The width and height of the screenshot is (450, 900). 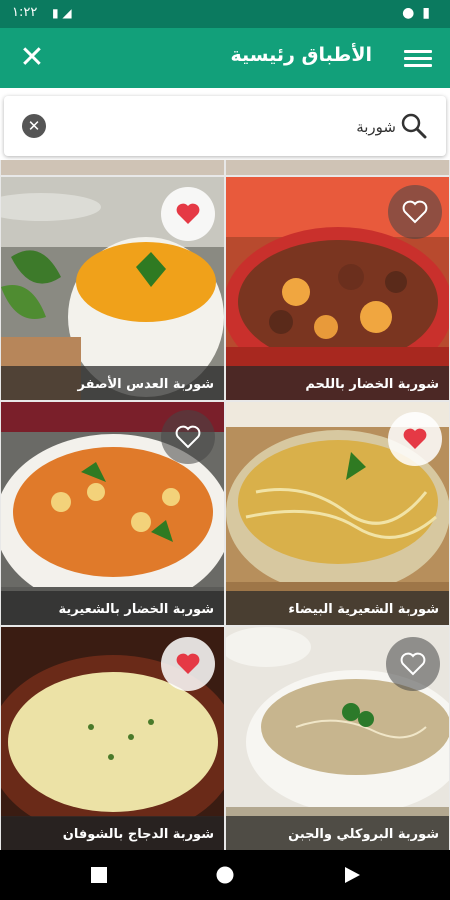 I want to click on recipe-card: شوربة الدجاج بالشوفان, so click(x=112, y=738).